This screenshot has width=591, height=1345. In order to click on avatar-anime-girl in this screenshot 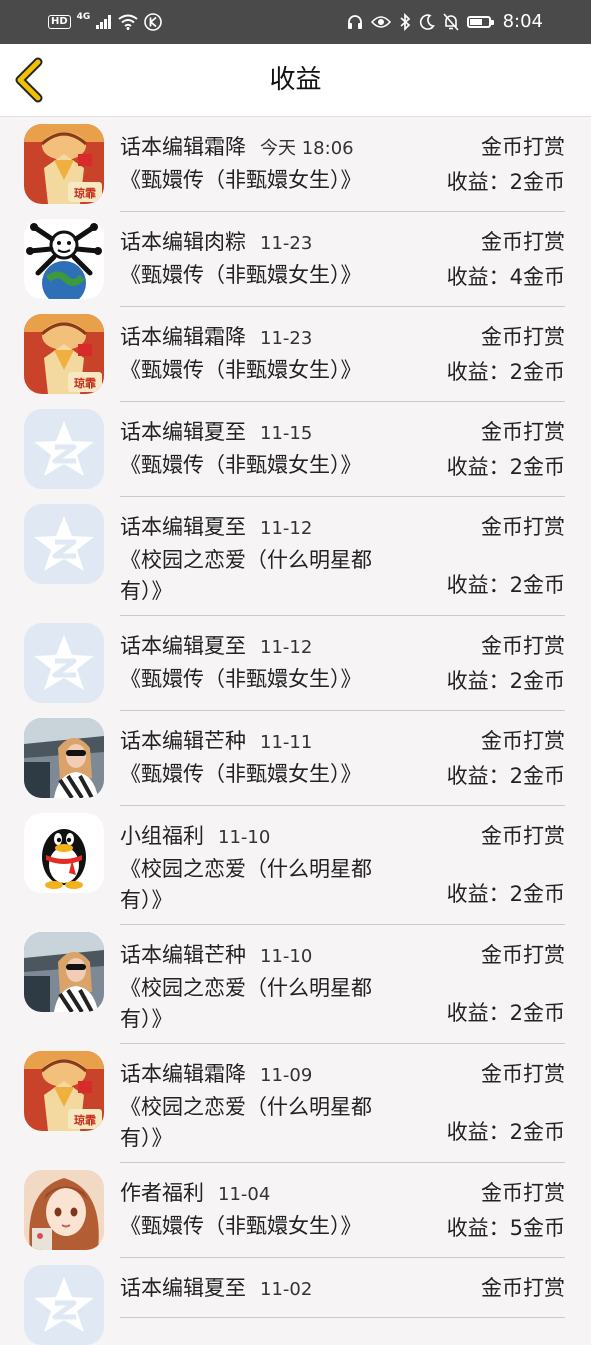, I will do `click(64, 1210)`.